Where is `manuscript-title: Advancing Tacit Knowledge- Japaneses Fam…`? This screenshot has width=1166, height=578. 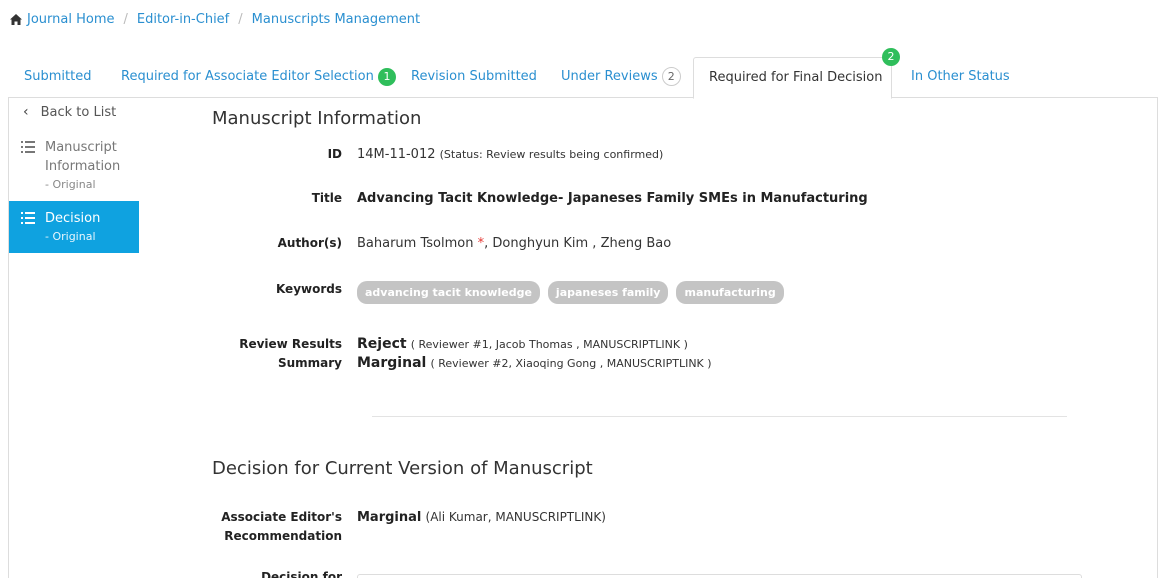
manuscript-title: Advancing Tacit Knowledge- Japaneses Fam… is located at coordinates (612, 198).